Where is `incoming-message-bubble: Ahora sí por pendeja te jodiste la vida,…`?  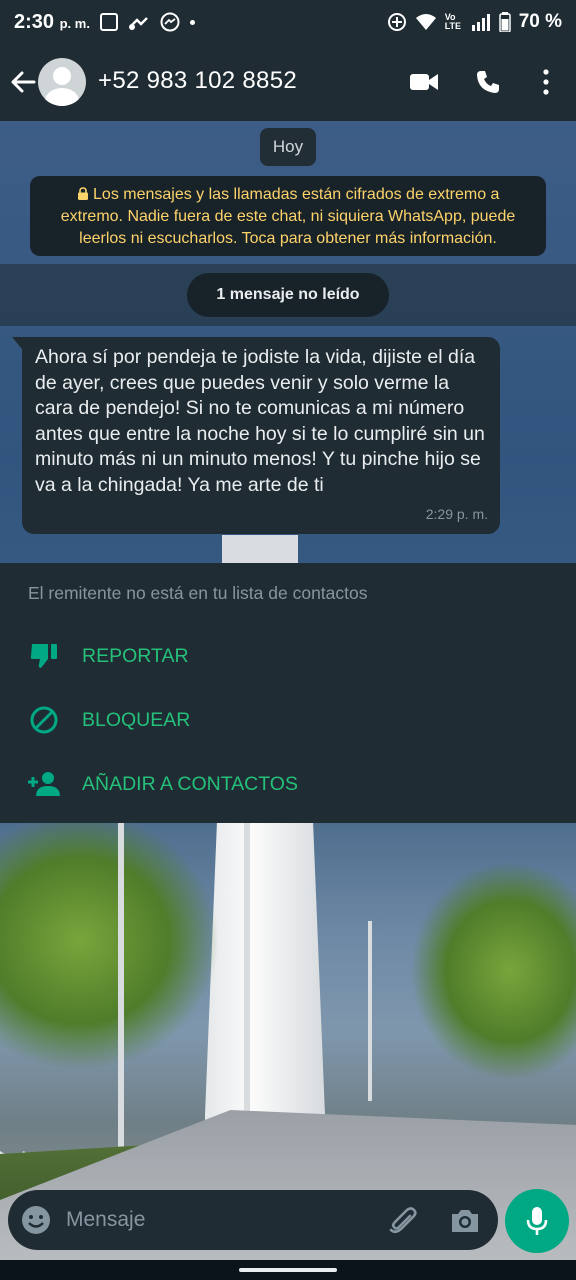
incoming-message-bubble: Ahora sí por pendeja te jodiste la vida,… is located at coordinates (256, 435).